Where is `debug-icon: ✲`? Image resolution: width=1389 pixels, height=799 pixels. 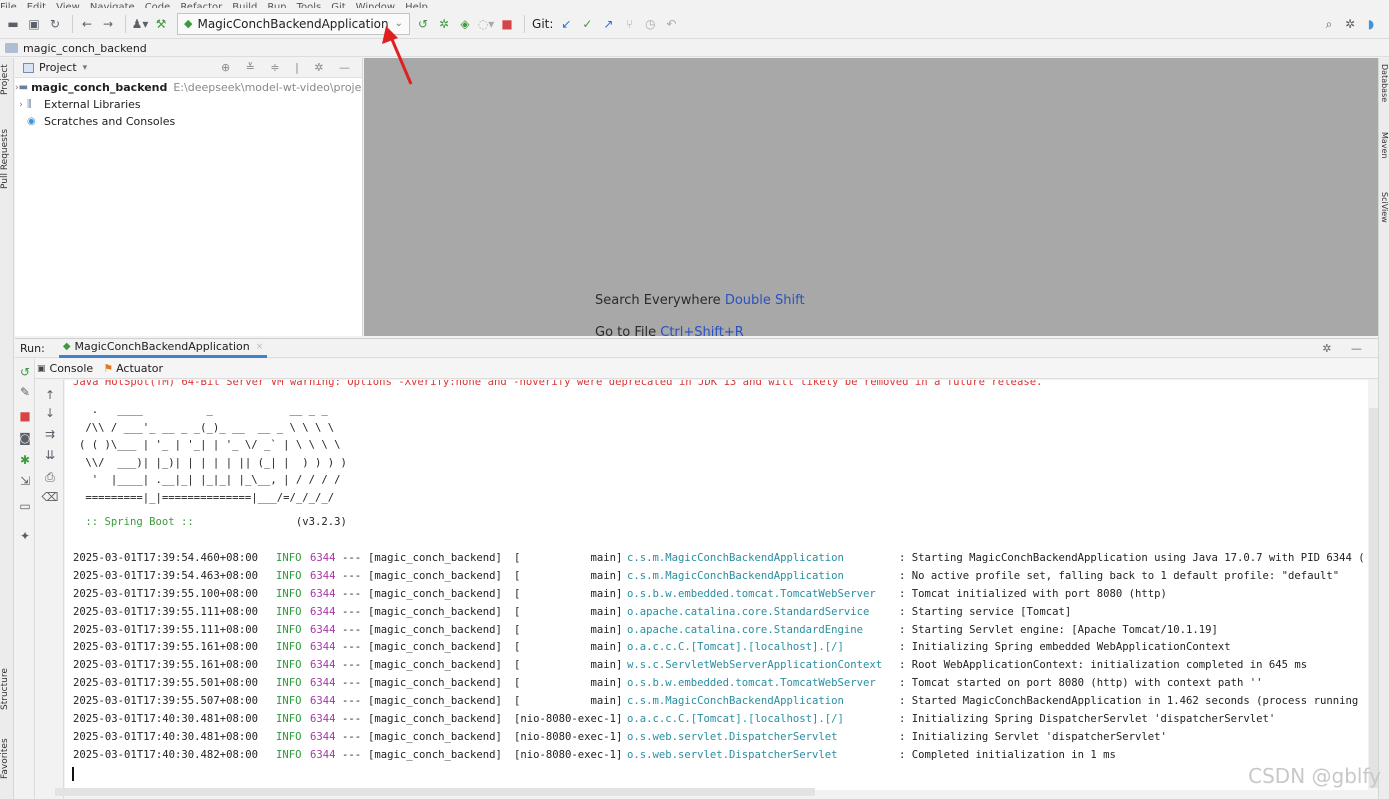
debug-icon: ✲ is located at coordinates (444, 24).